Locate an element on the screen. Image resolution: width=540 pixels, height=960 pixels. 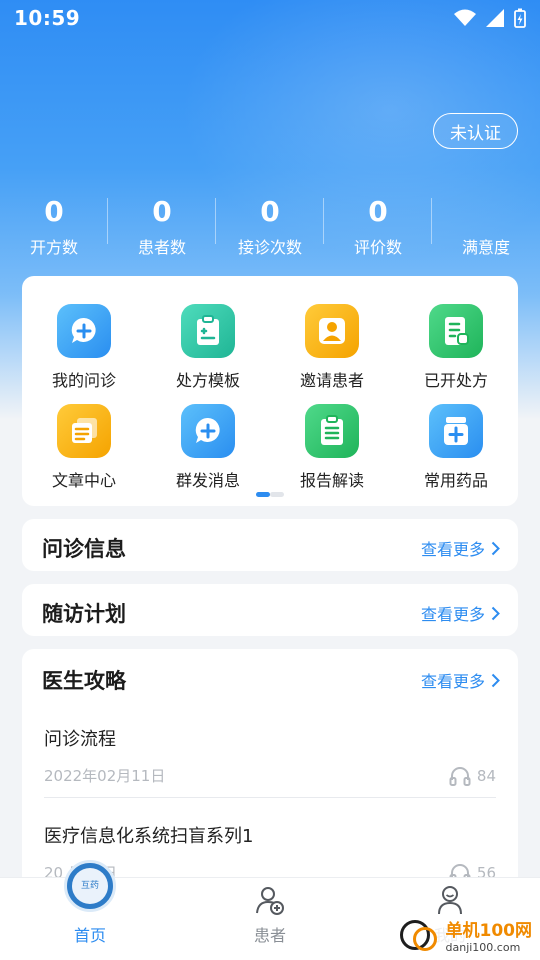
article-meta: 2022年02月11日 84 is located at coordinates (270, 775).